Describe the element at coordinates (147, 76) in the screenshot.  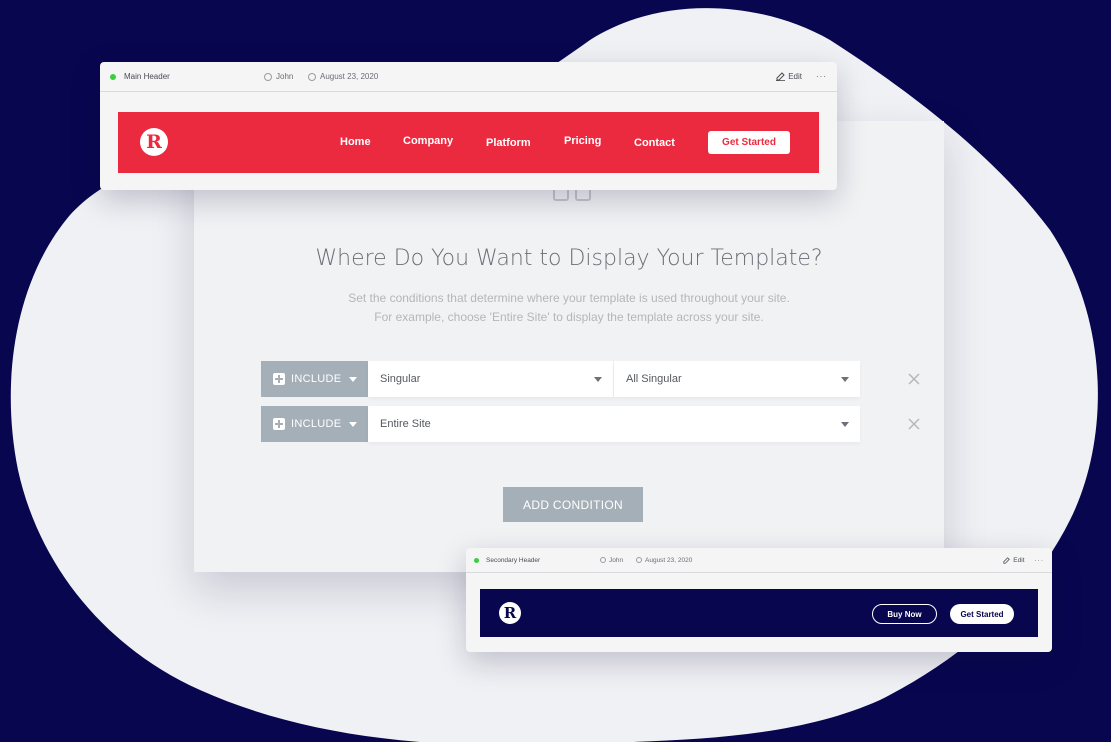
I see `template-name: Main Header` at that location.